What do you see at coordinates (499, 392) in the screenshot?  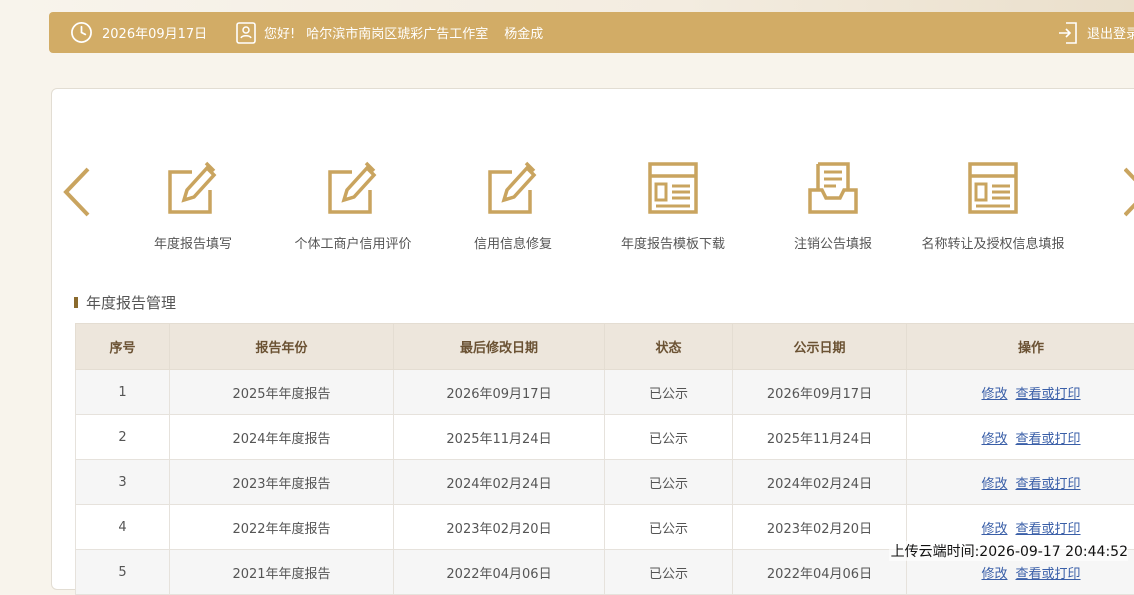 I see `cell-modified: 2026年09月17日` at bounding box center [499, 392].